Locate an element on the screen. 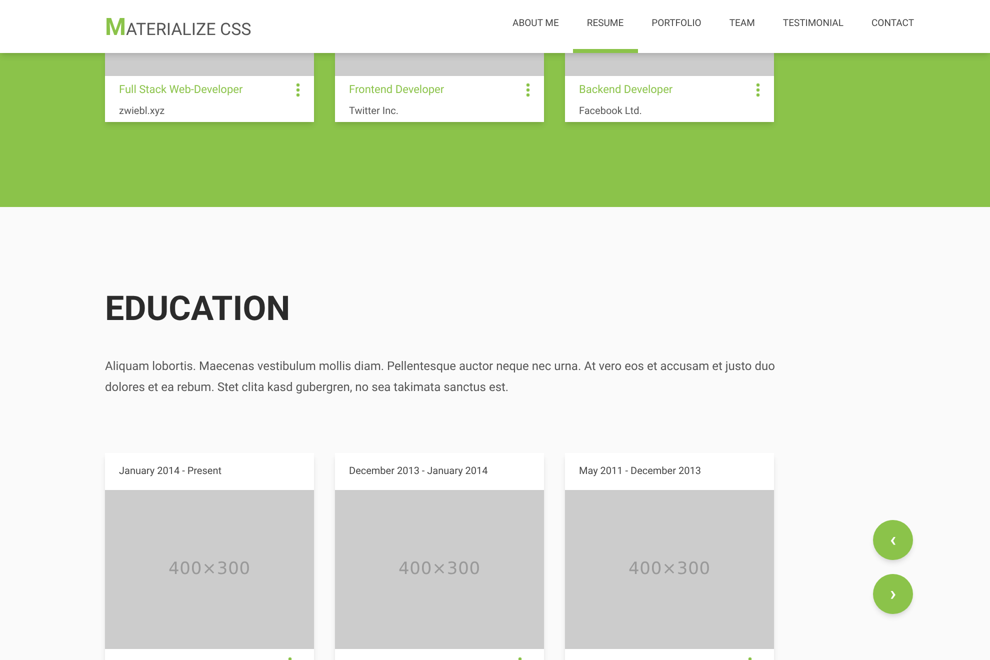 The width and height of the screenshot is (990, 660). nav-link: ABOUT ME is located at coordinates (535, 26).